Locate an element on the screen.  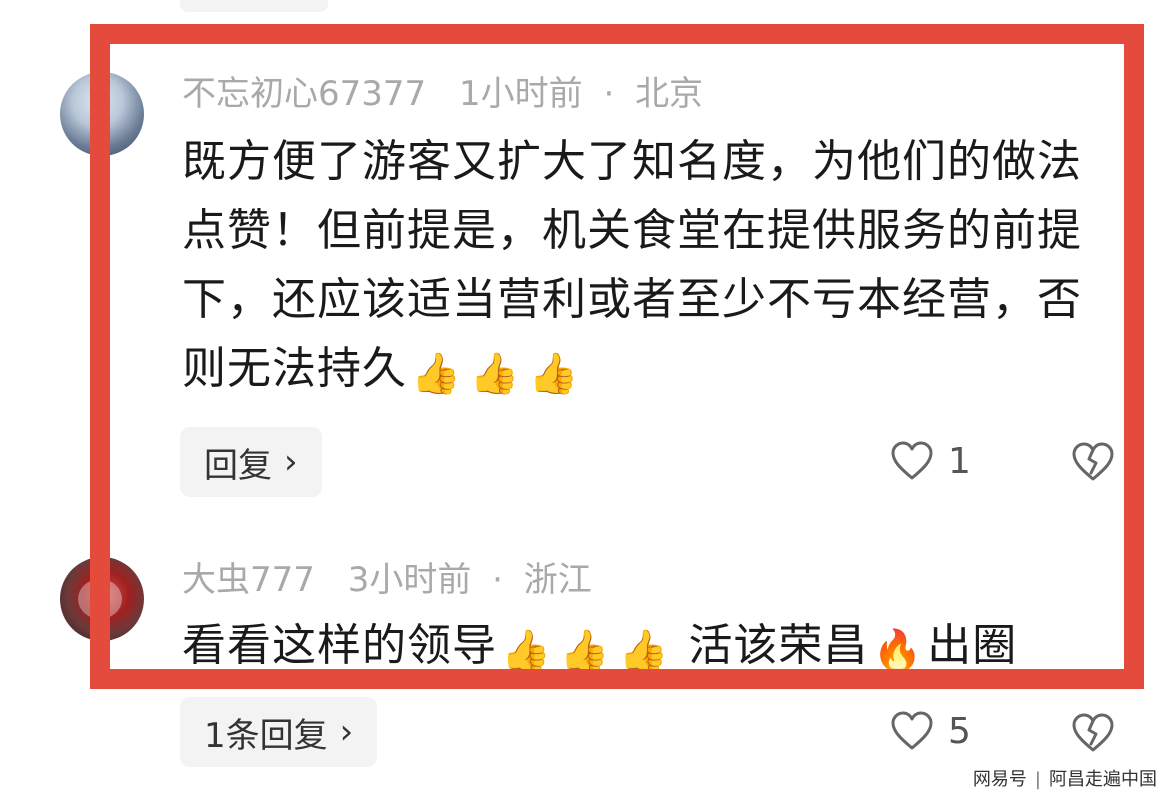
comment-meta: 大虫777 3小时前 · 浙江 is located at coordinates (398, 580).